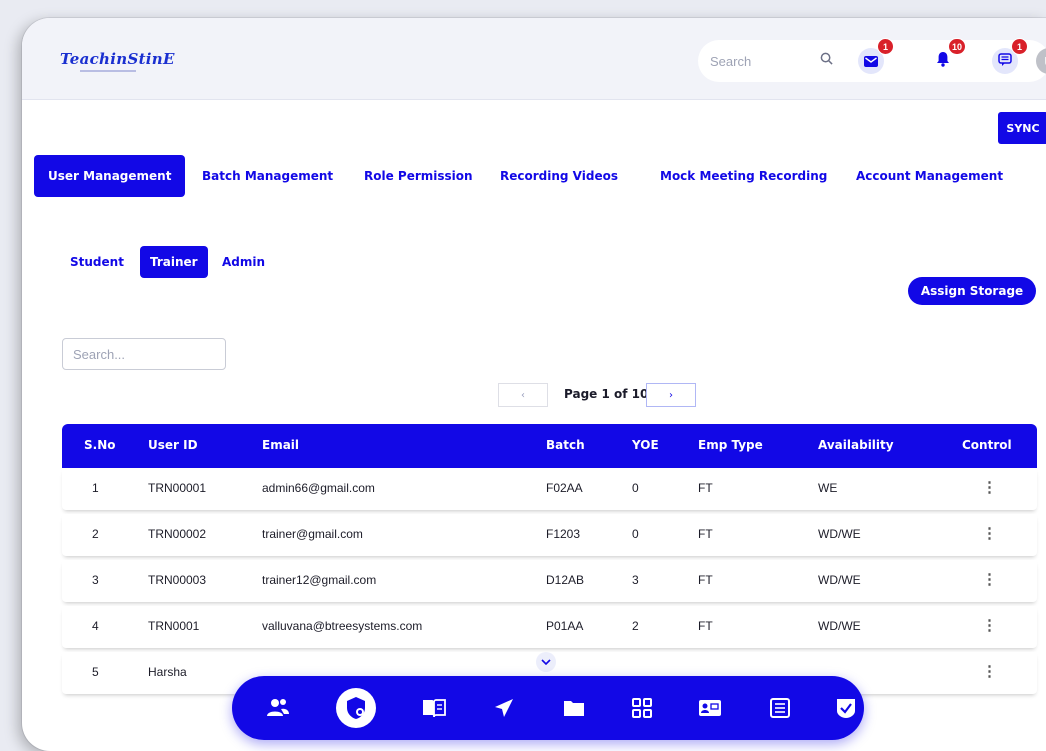 This screenshot has height=751, width=1046. Describe the element at coordinates (108, 71) in the screenshot. I see `logo-tagline-line` at that location.